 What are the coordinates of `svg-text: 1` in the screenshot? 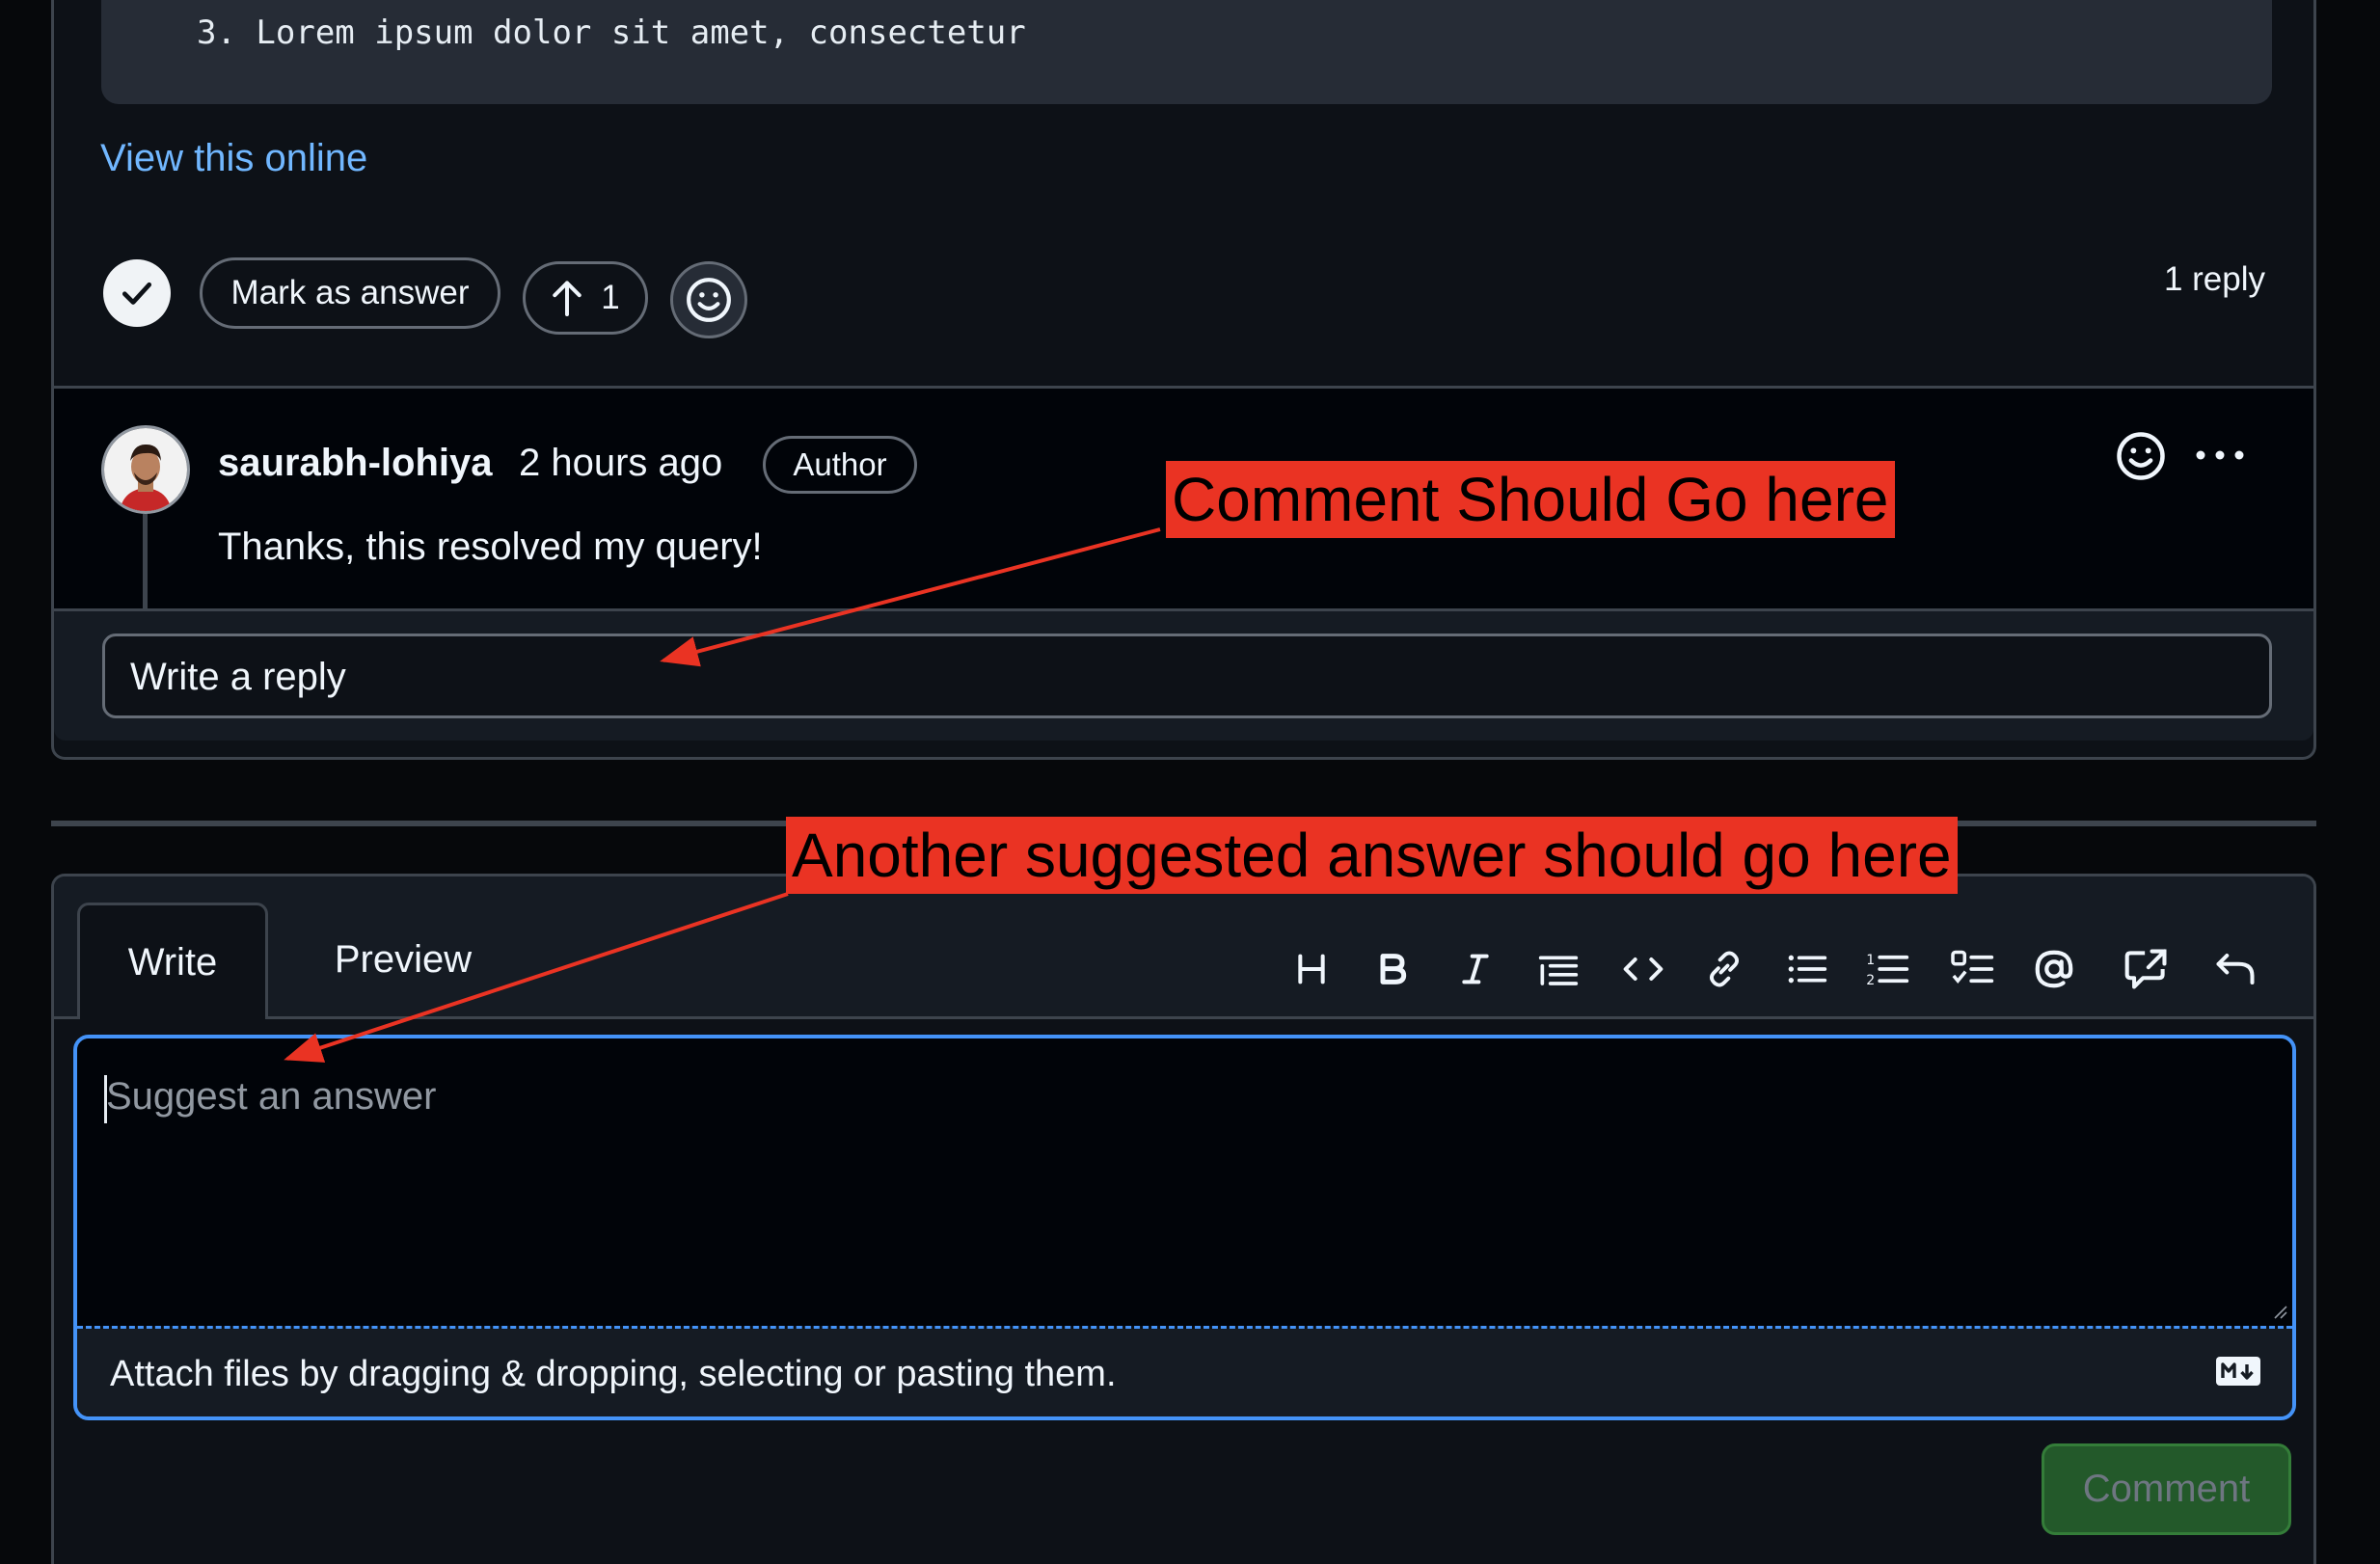 It's located at (1871, 960).